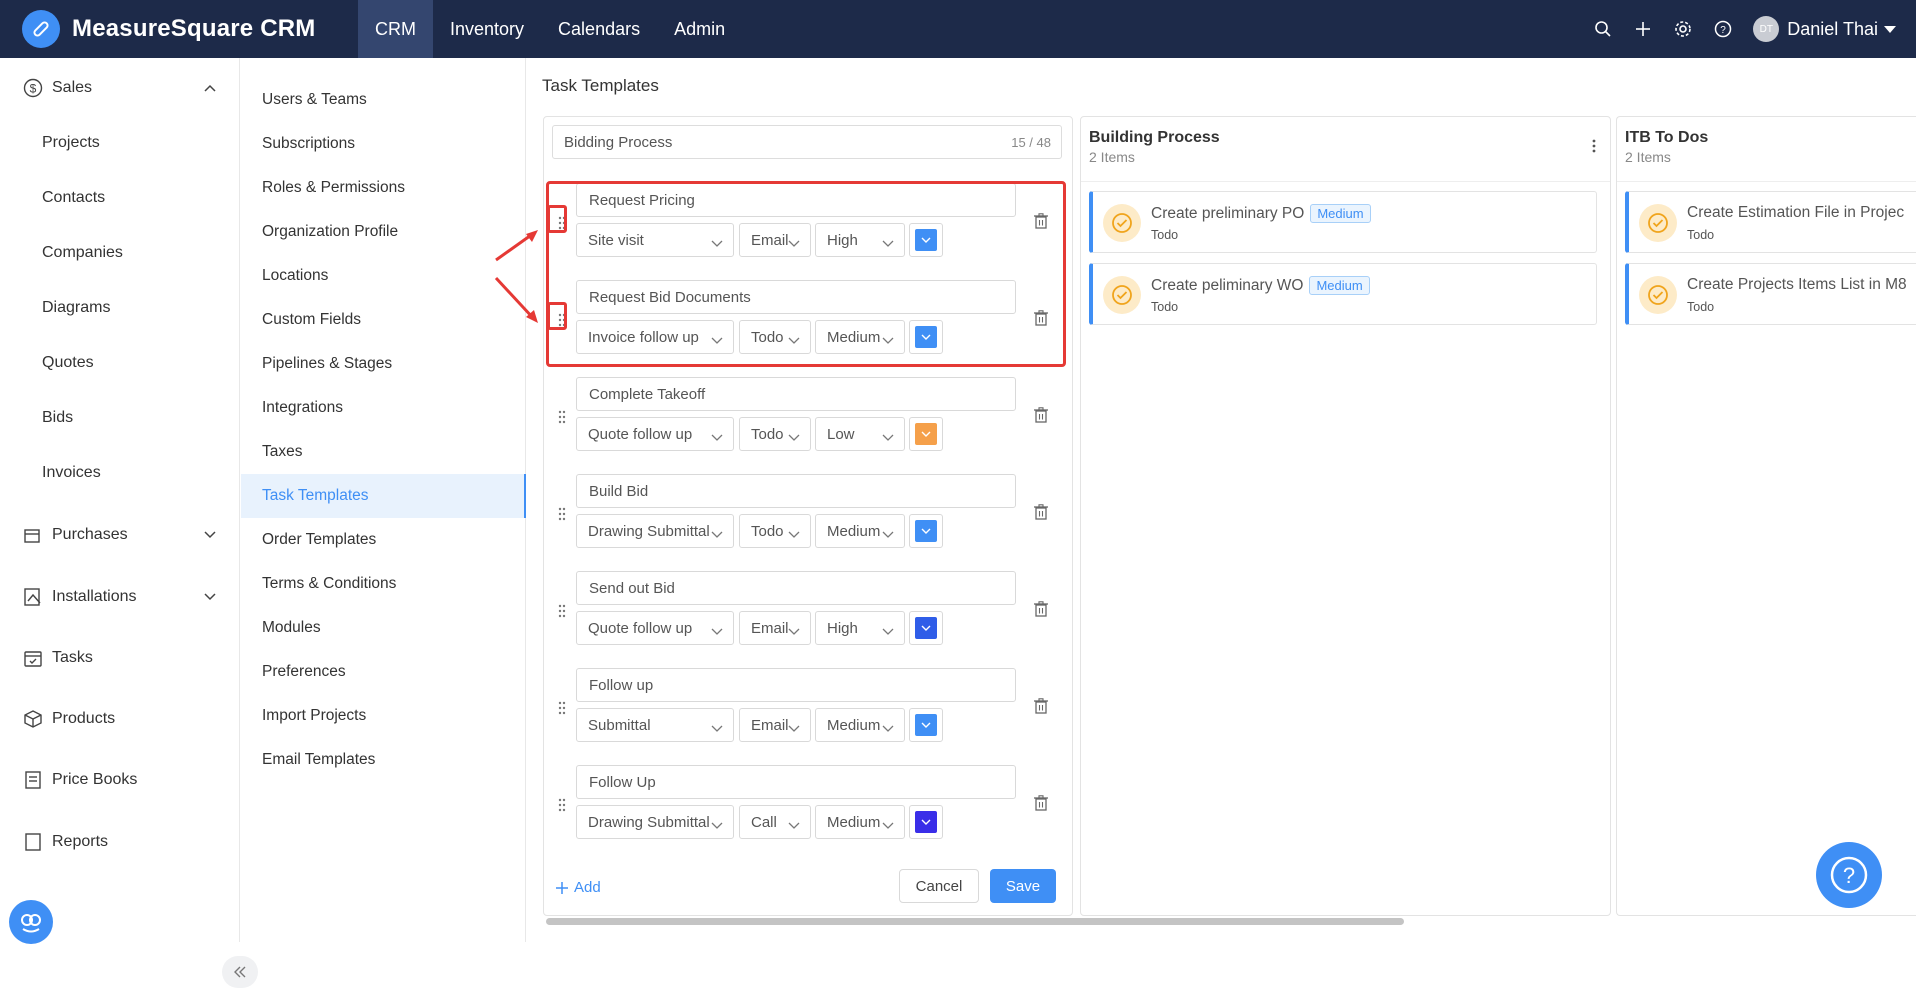 This screenshot has height=988, width=1916. Describe the element at coordinates (975, 921) in the screenshot. I see `horizontal-scrollbar` at that location.